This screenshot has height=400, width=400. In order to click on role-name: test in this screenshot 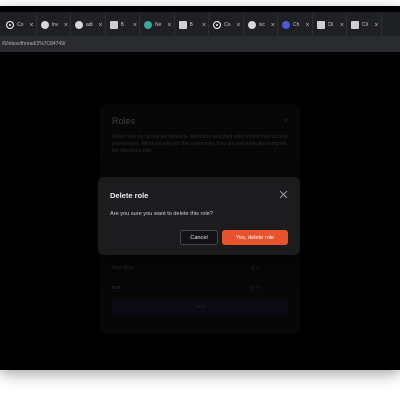, I will do `click(116, 288)`.